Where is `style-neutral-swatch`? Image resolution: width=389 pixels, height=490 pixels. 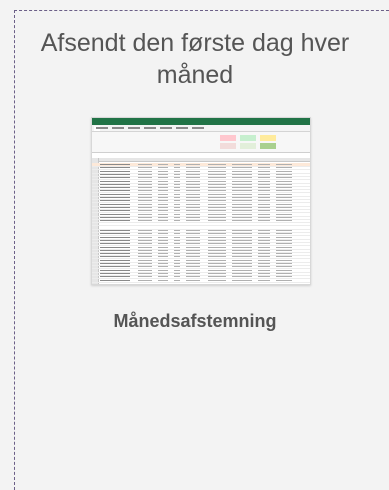
style-neutral-swatch is located at coordinates (268, 138).